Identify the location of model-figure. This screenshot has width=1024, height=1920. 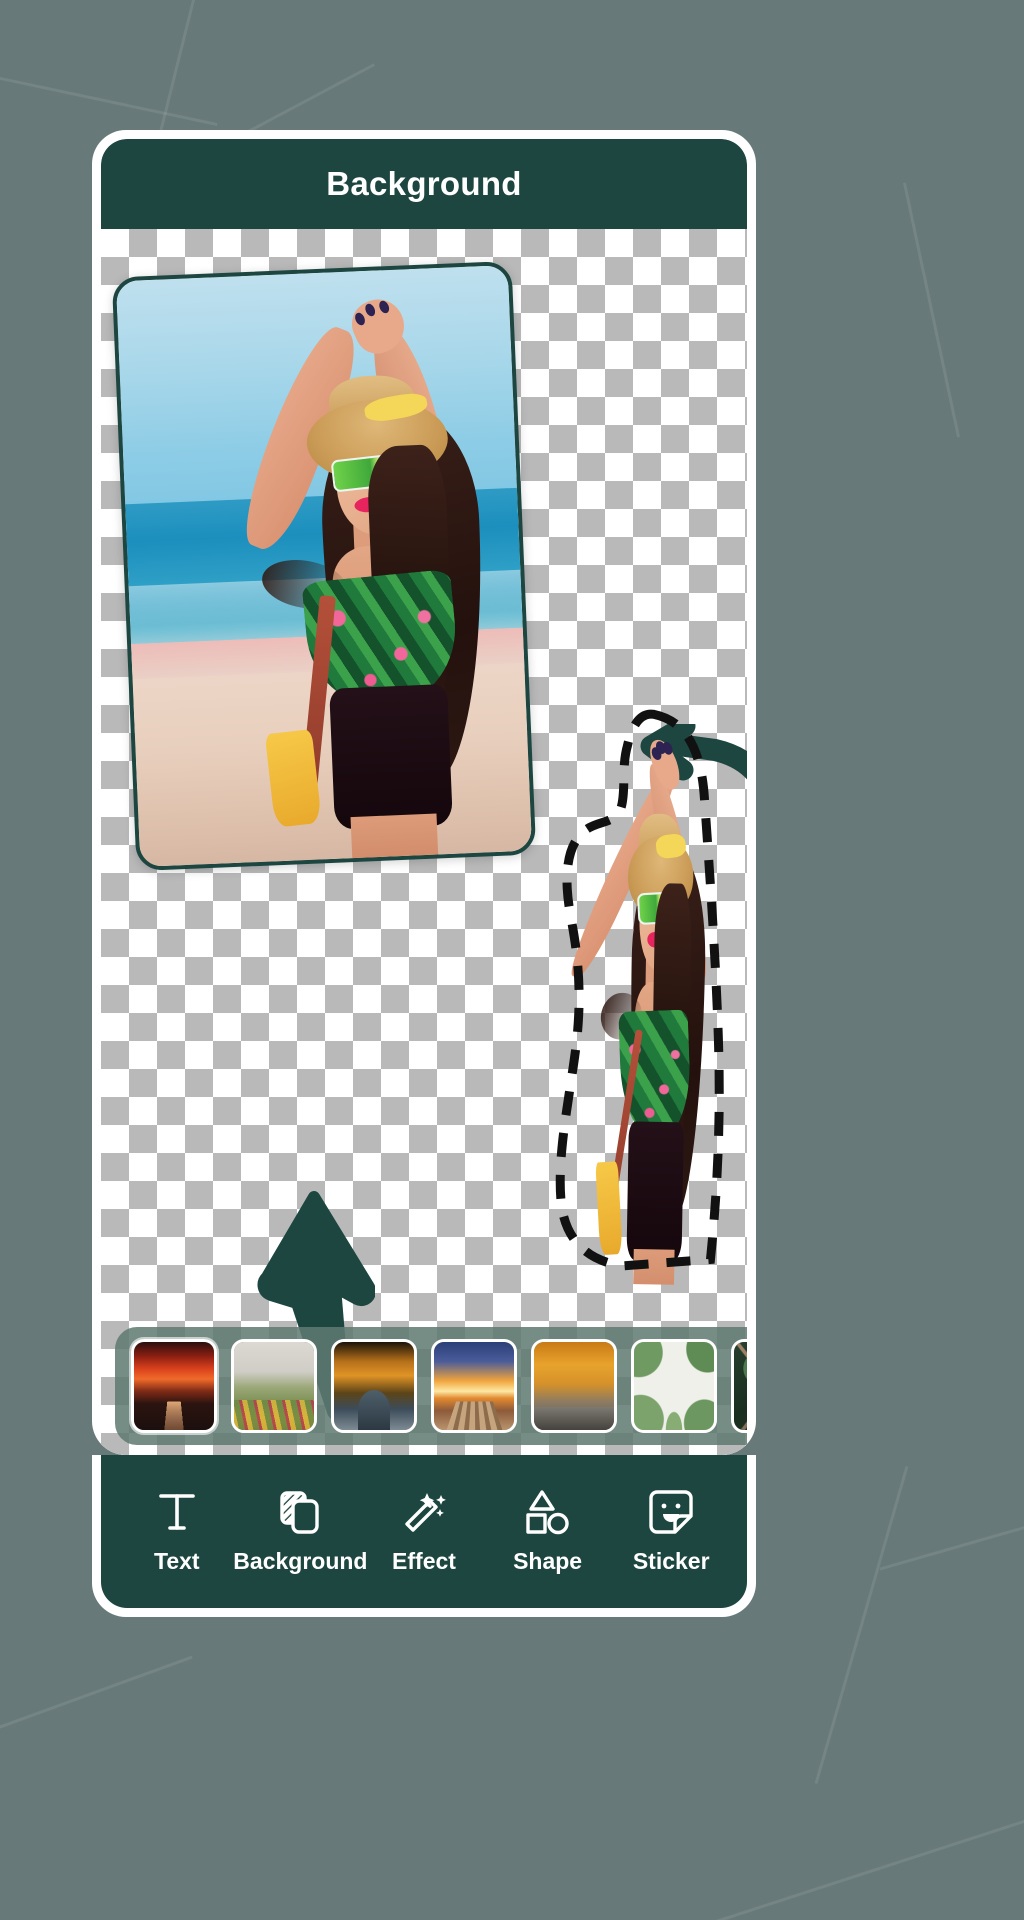
(324, 566).